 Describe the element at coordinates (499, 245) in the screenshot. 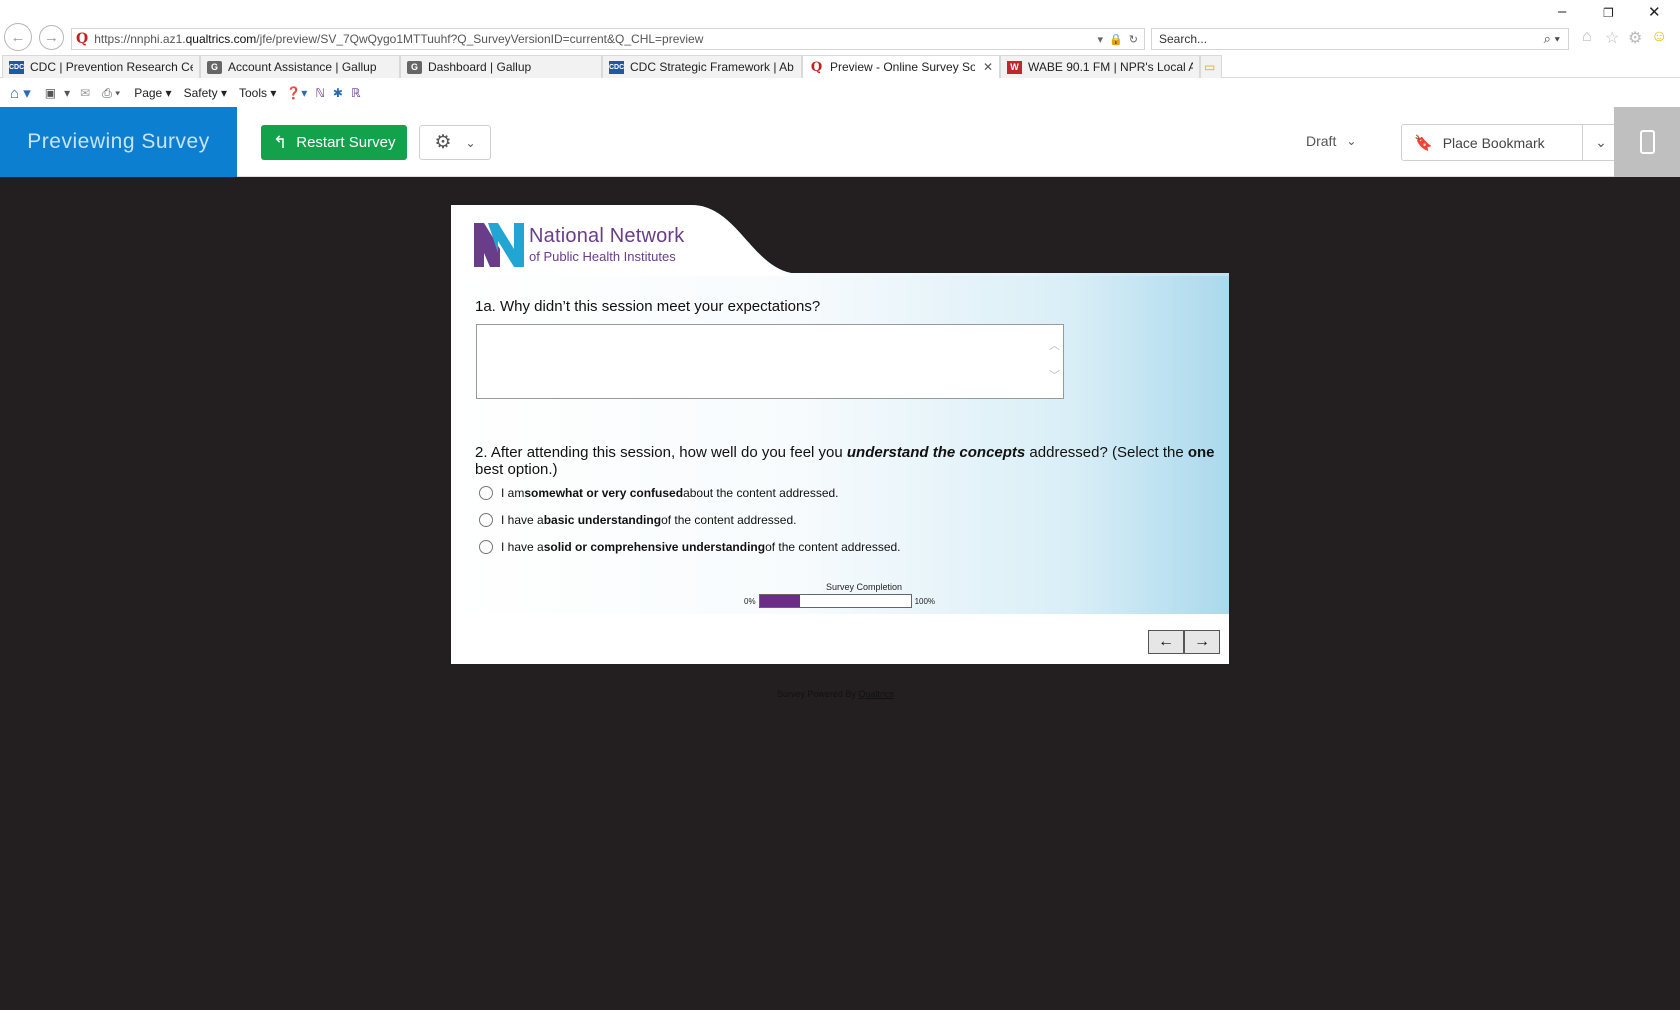

I see `nnphi-logo-icon` at that location.